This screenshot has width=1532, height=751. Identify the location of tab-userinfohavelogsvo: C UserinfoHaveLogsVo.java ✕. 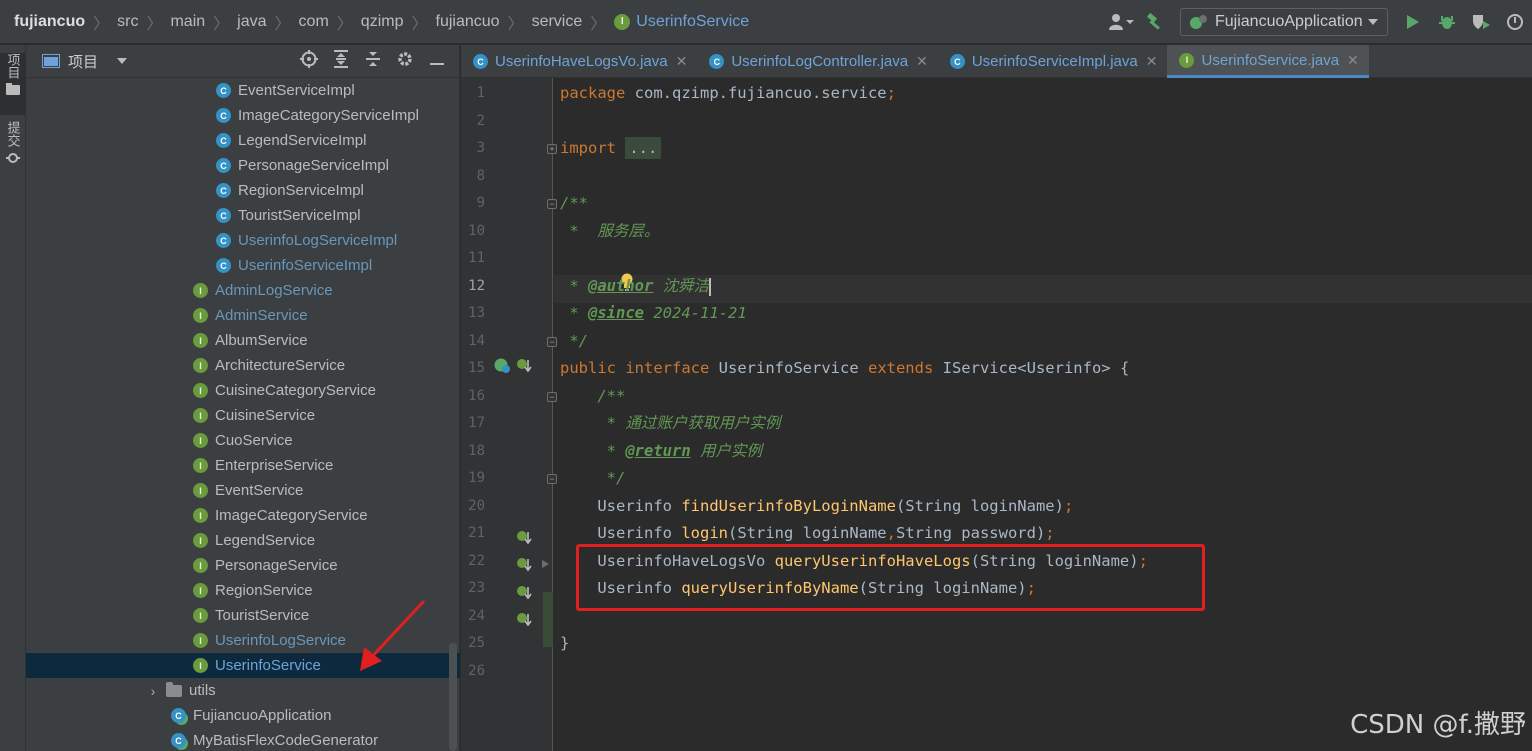
(579, 61).